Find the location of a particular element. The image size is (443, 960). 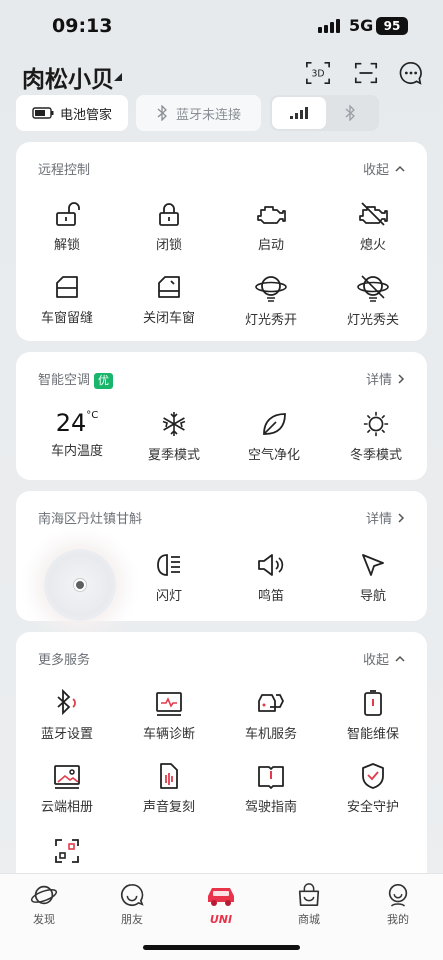

svg-text: 3D is located at coordinates (317, 74).